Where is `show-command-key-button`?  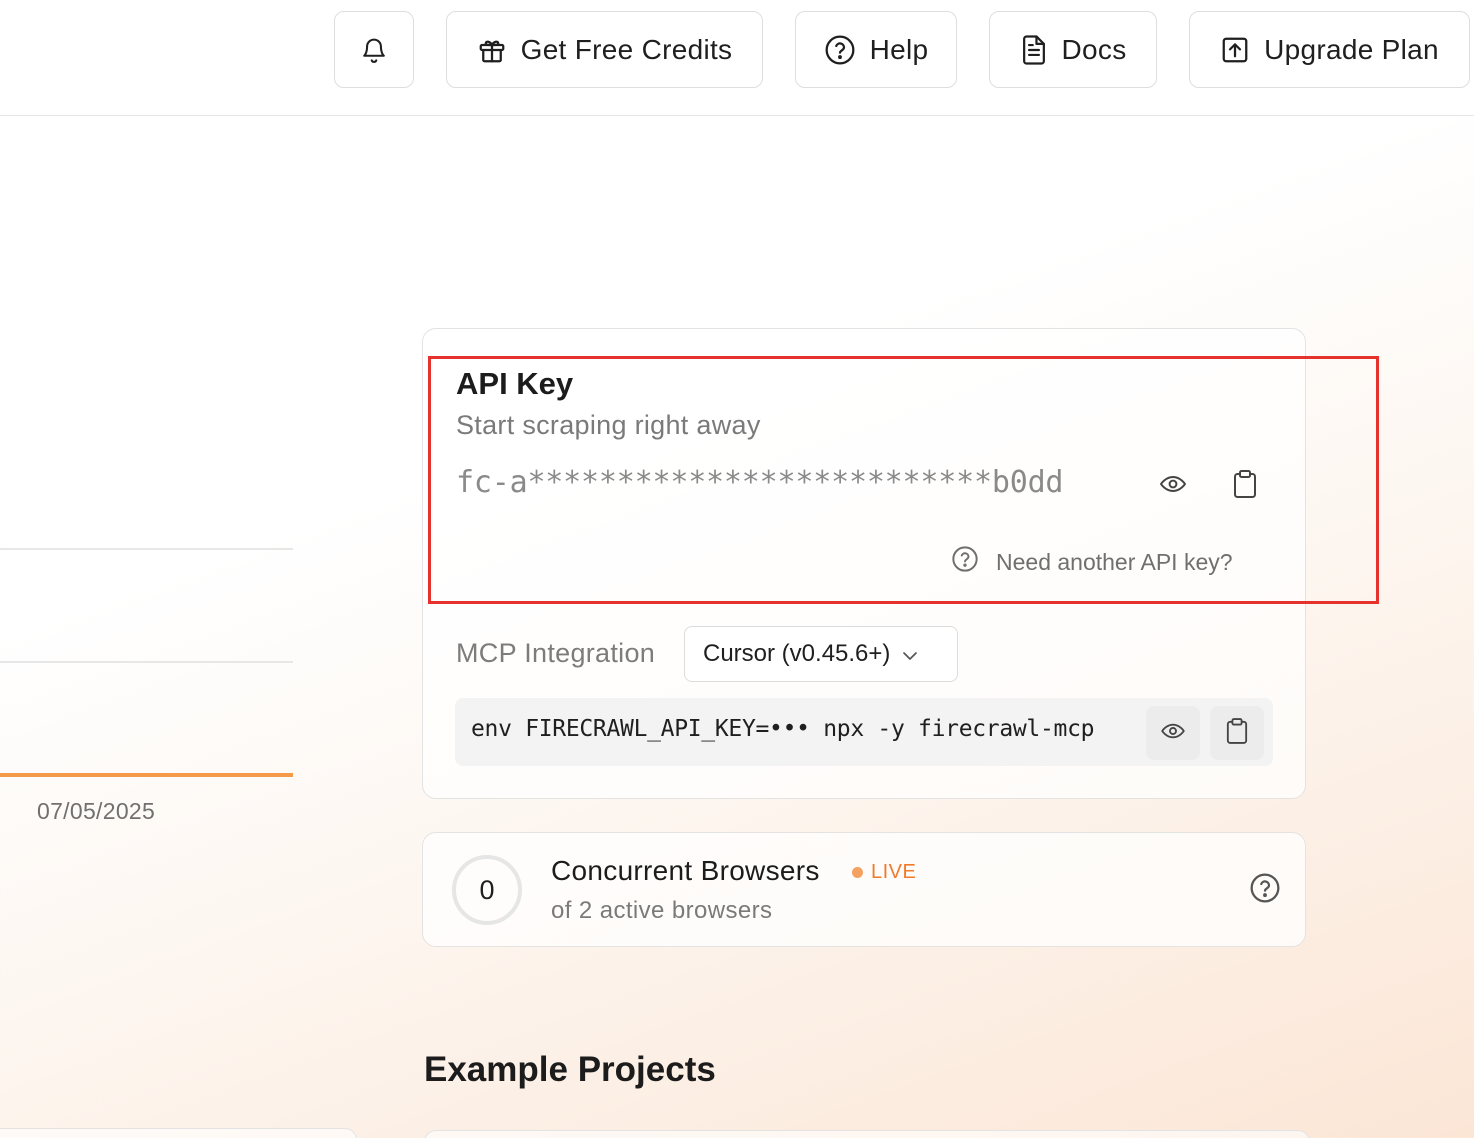
show-command-key-button is located at coordinates (1173, 733).